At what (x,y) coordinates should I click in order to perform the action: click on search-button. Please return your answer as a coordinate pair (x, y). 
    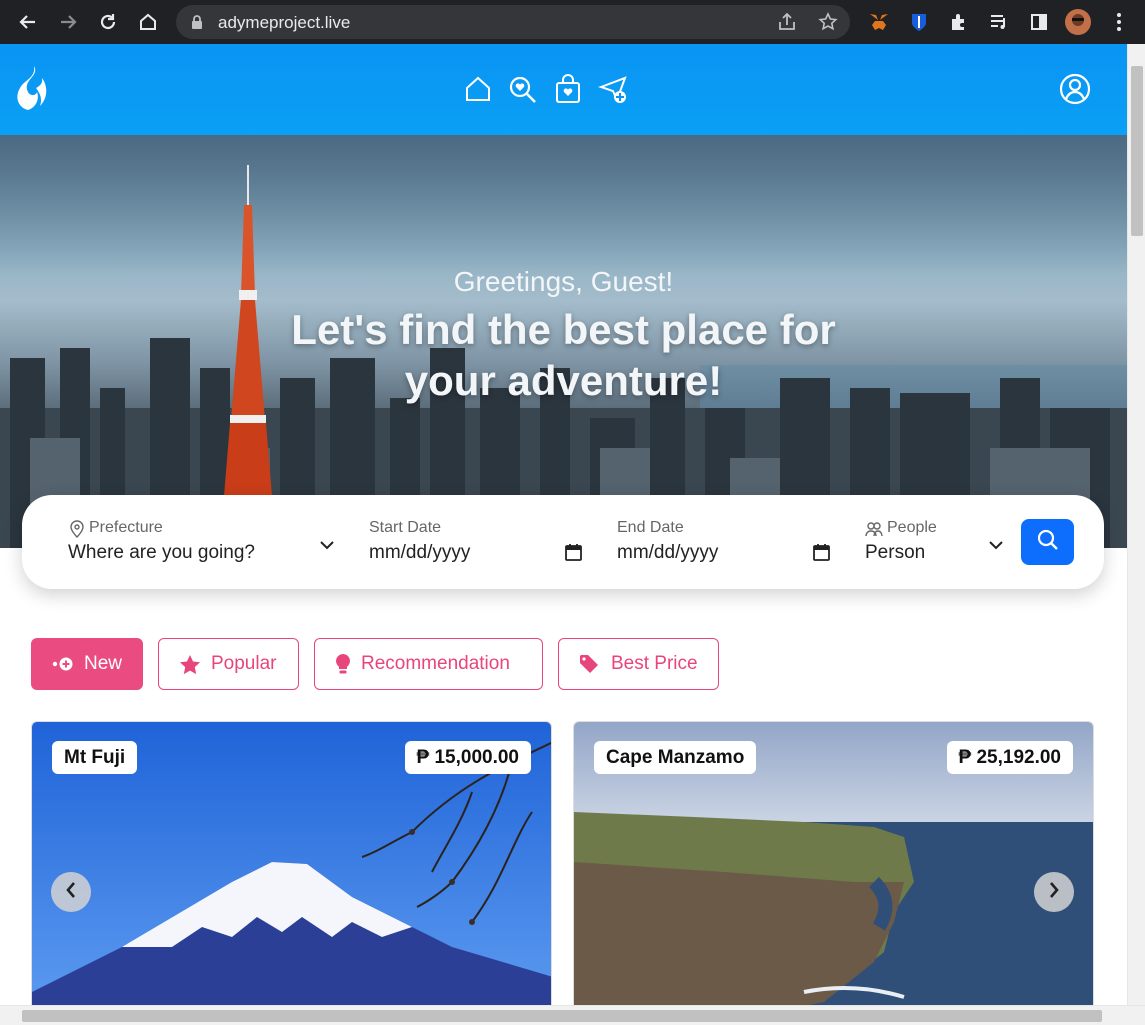
    Looking at the image, I should click on (1047, 542).